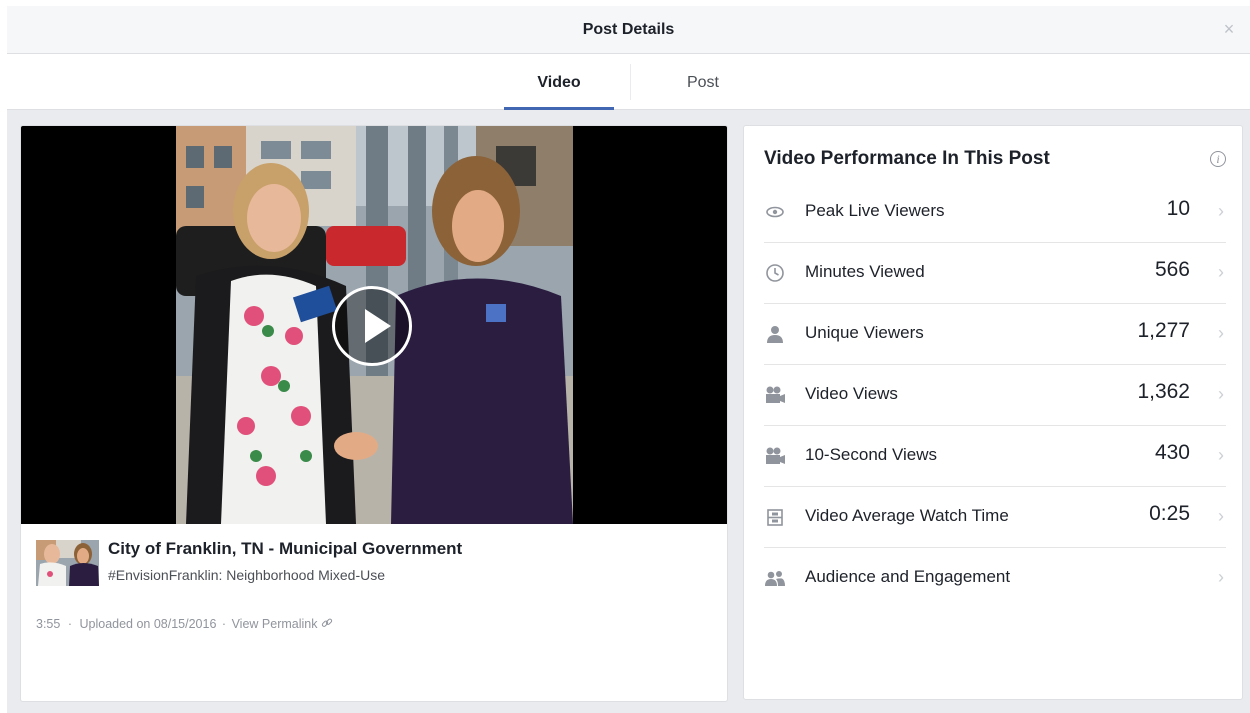  Describe the element at coordinates (995, 456) in the screenshot. I see `metric-row-10-second-views: 10-Second Views 430 ›` at that location.